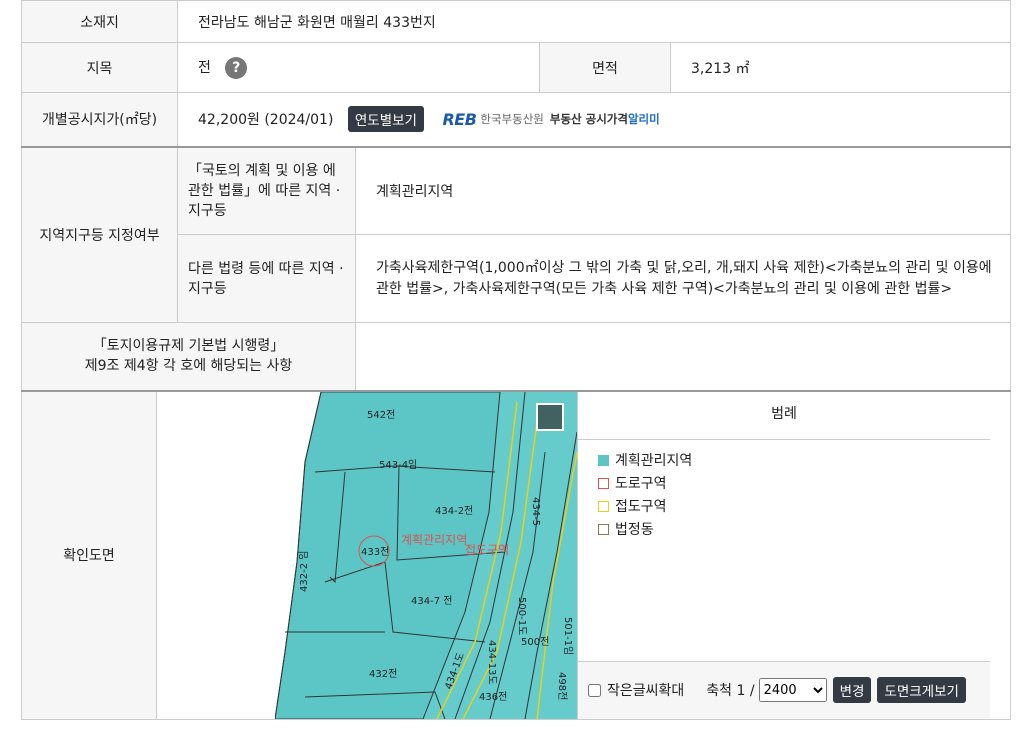 The width and height of the screenshot is (1032, 736). What do you see at coordinates (643, 119) in the screenshot?
I see `reb-service-b: 알리미` at bounding box center [643, 119].